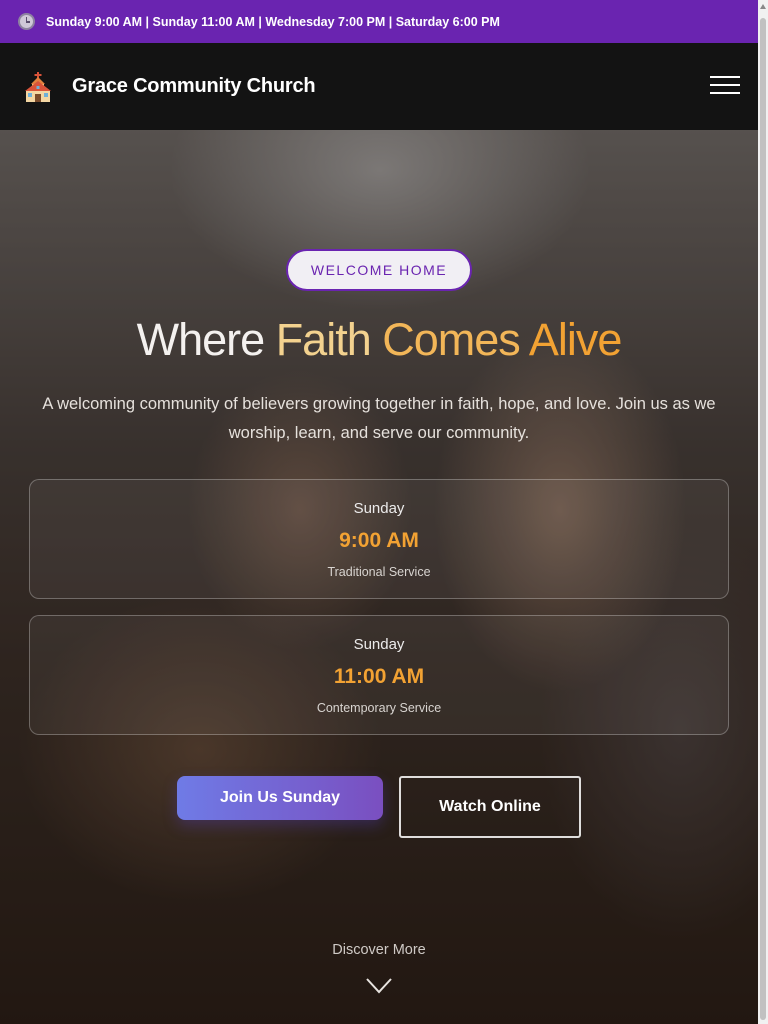 Image resolution: width=768 pixels, height=1024 pixels. Describe the element at coordinates (201, 339) in the screenshot. I see `headline-word-where: Where` at that location.